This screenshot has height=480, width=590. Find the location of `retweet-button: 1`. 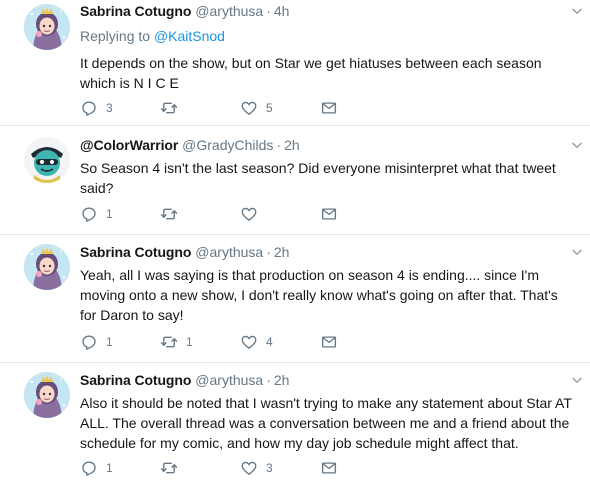

retweet-button: 1 is located at coordinates (176, 342).